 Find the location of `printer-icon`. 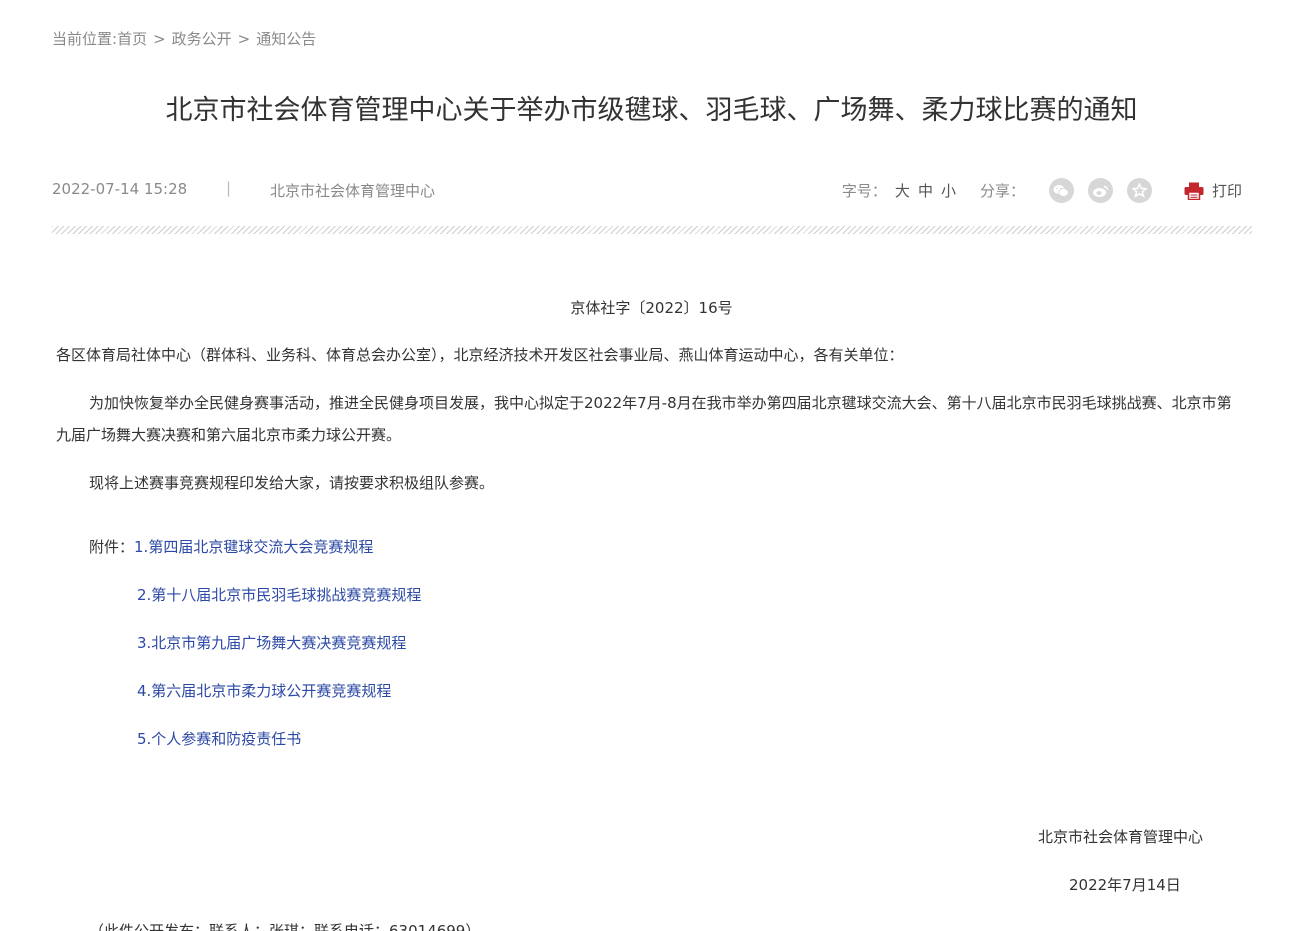

printer-icon is located at coordinates (1194, 191).